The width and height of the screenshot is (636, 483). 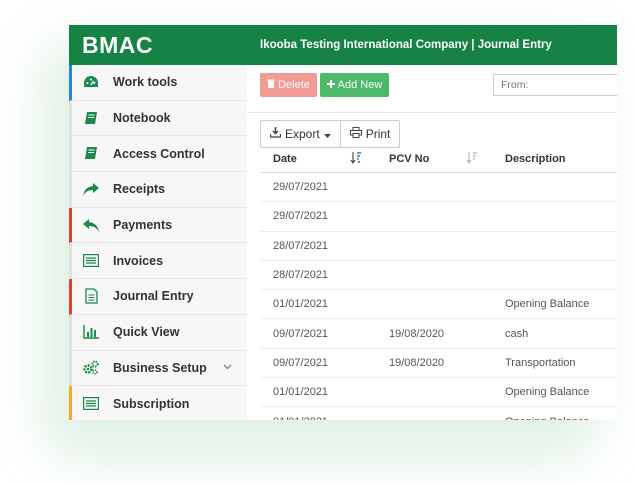 I want to click on sidebar-item-receipts: Receipts, so click(x=158, y=190).